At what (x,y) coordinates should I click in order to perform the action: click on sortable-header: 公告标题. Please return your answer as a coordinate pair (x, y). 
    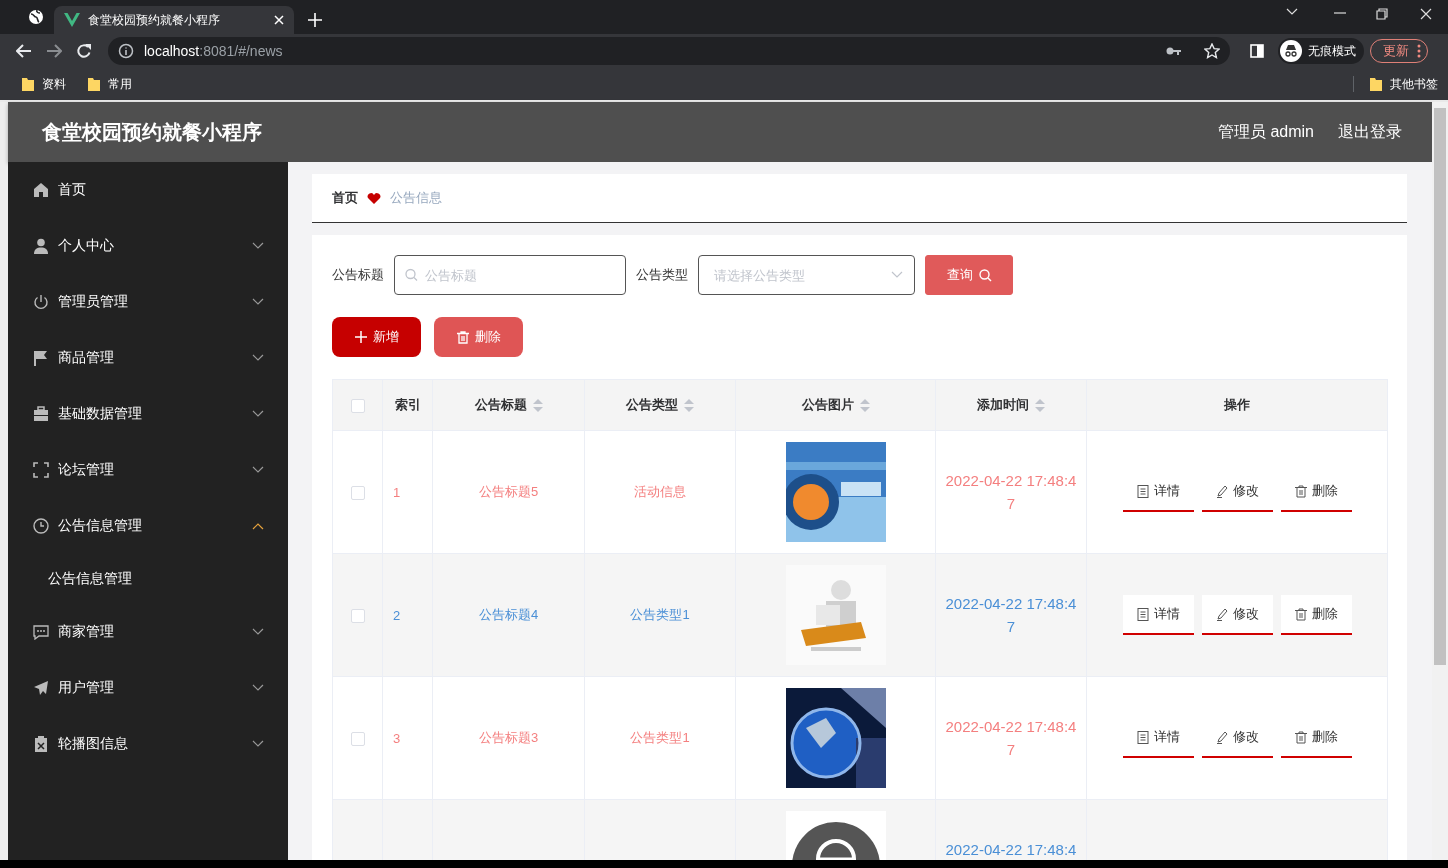
    Looking at the image, I should click on (500, 405).